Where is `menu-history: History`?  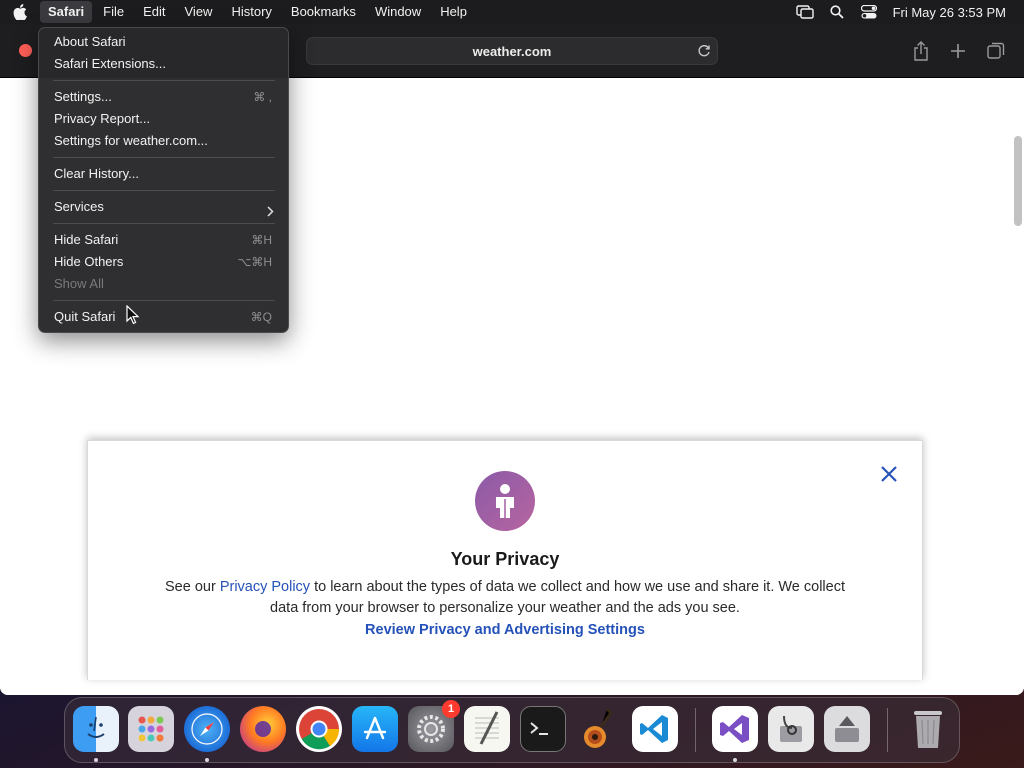
menu-history: History is located at coordinates (251, 12).